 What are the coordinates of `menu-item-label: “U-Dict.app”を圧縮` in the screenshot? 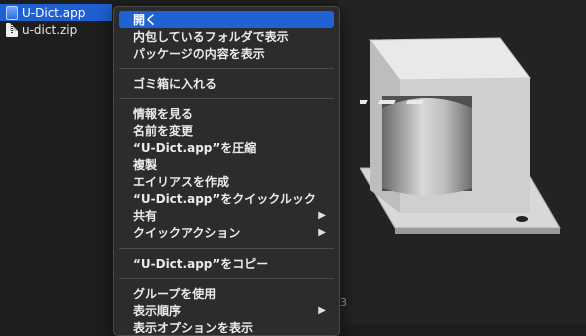 It's located at (195, 148).